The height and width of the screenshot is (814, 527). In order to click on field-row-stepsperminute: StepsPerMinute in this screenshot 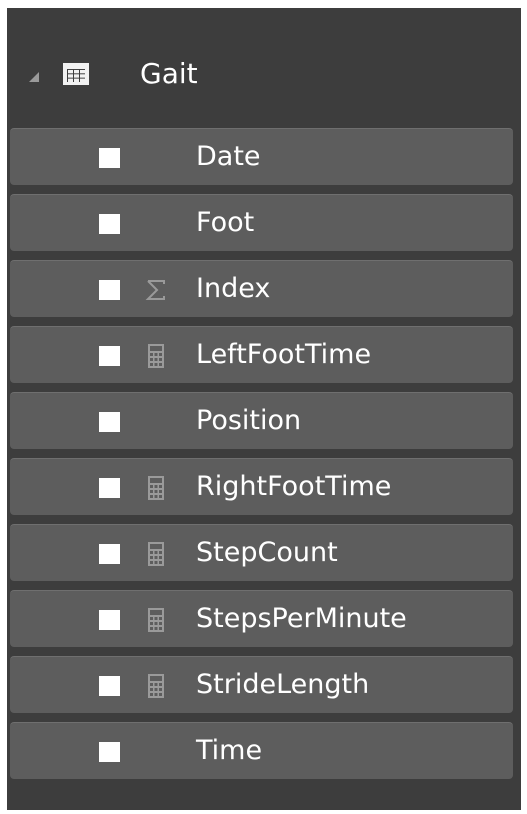, I will do `click(261, 618)`.